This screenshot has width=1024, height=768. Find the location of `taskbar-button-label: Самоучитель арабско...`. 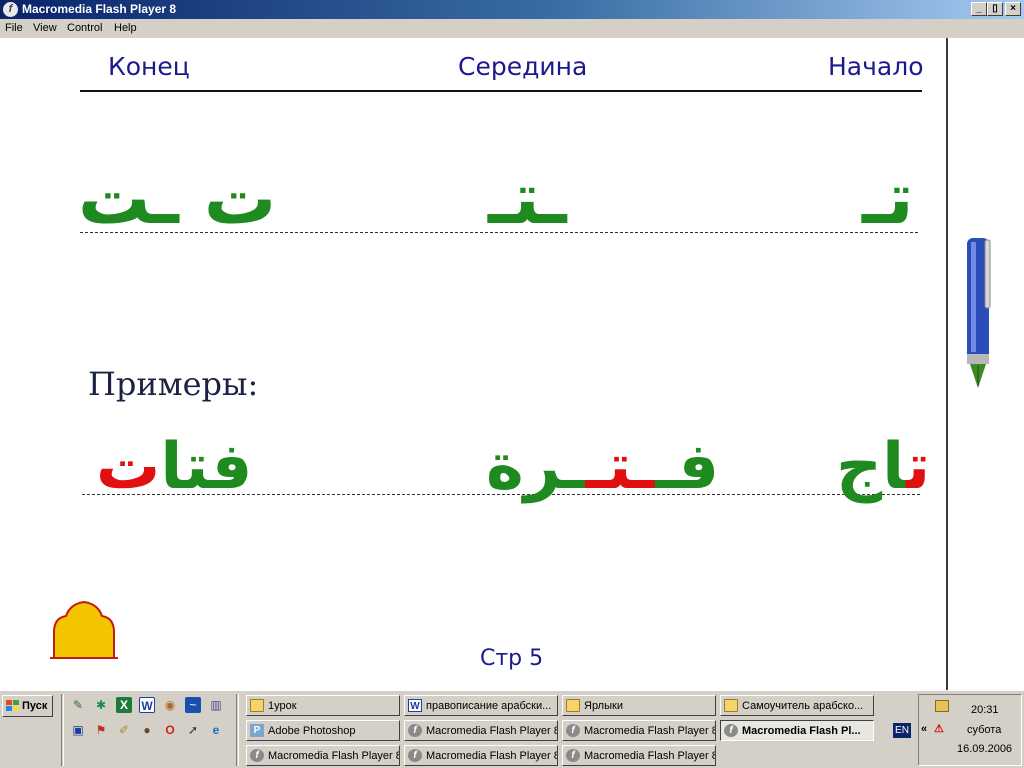

taskbar-button-label: Самоучитель арабско... is located at coordinates (803, 706).